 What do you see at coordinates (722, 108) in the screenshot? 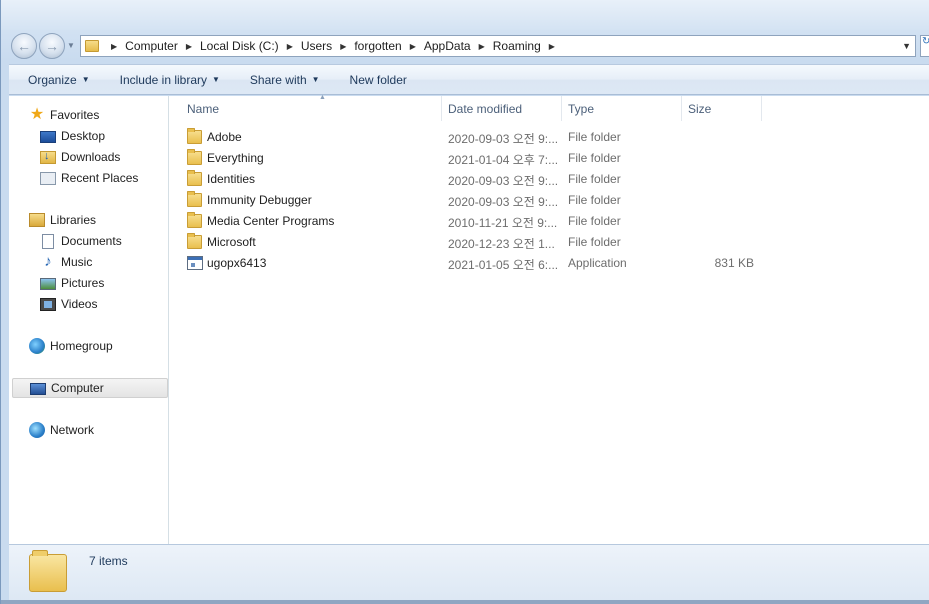
I see `column-header-size: Size` at bounding box center [722, 108].